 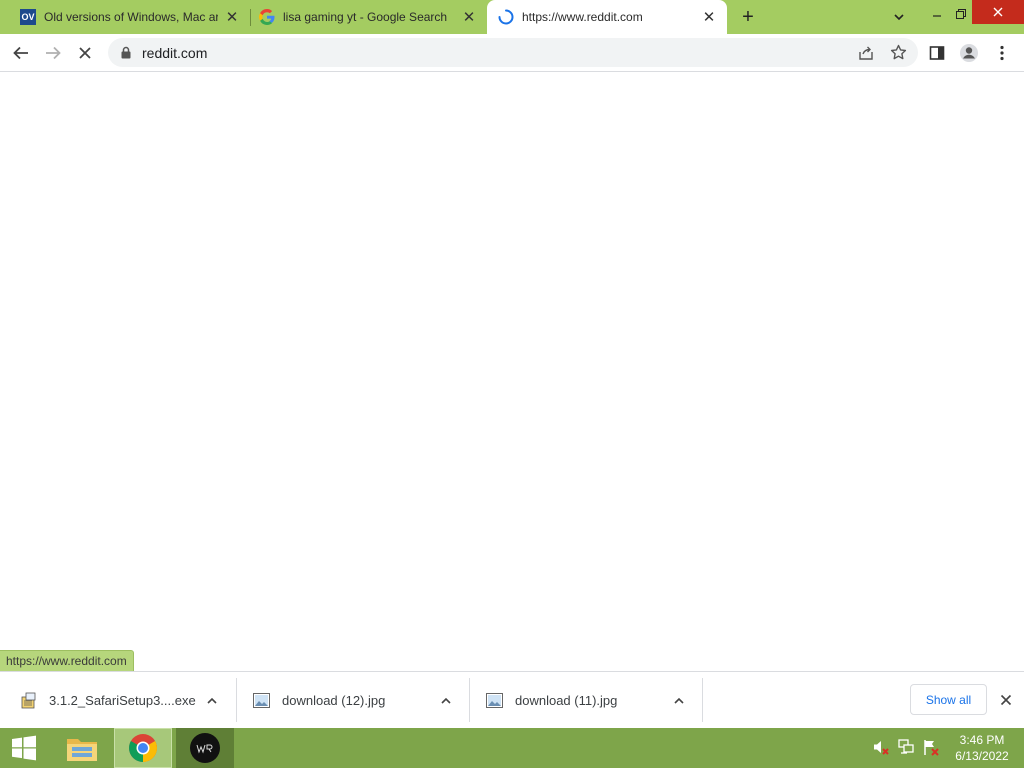 I want to click on windows-logo-icon, so click(x=24, y=748).